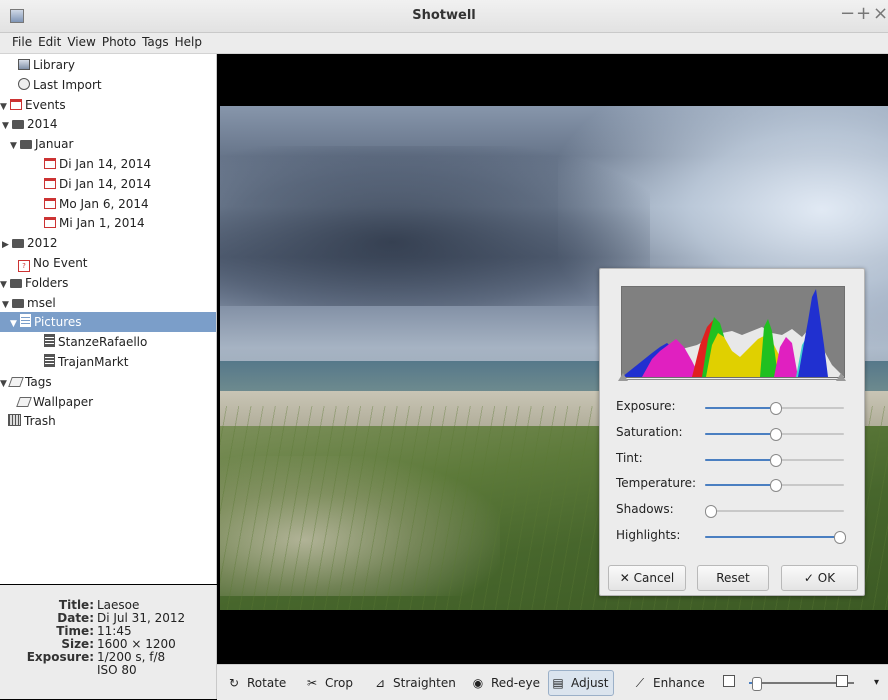 The height and width of the screenshot is (700, 888). Describe the element at coordinates (756, 684) in the screenshot. I see `zoom-slider-handle` at that location.